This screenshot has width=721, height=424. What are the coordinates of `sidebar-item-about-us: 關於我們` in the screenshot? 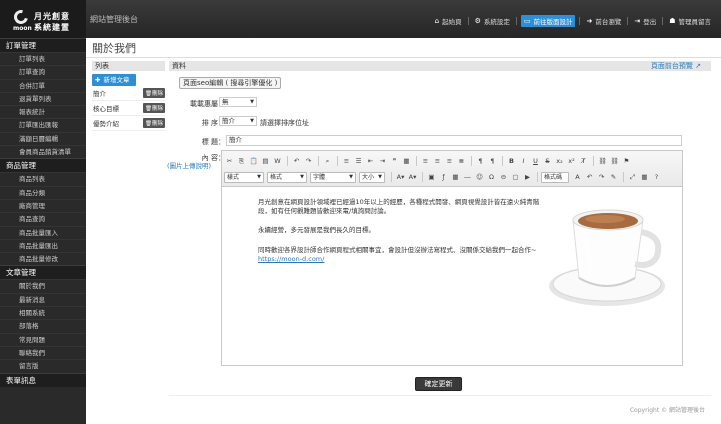 It's located at (43, 285).